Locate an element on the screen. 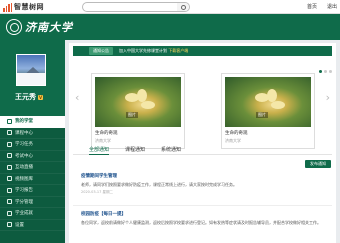 The height and width of the screenshot is (243, 340). tab-course-notices: 课程通知 is located at coordinates (135, 150).